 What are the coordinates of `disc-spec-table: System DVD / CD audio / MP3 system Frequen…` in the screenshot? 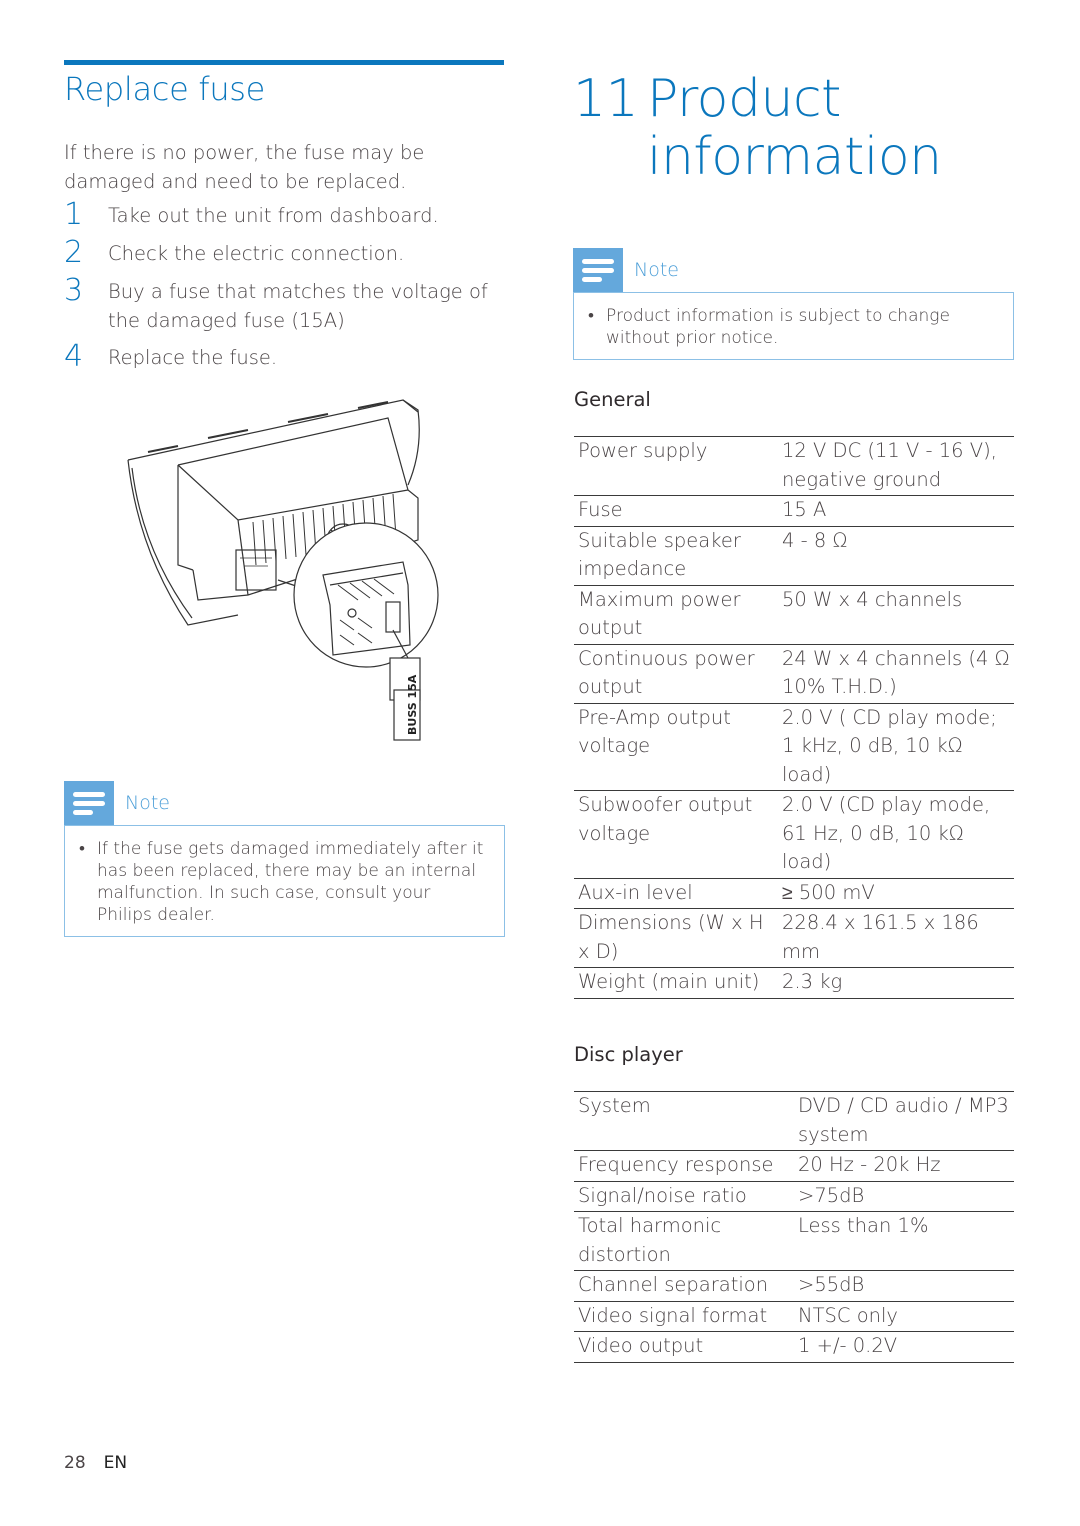 It's located at (794, 1227).